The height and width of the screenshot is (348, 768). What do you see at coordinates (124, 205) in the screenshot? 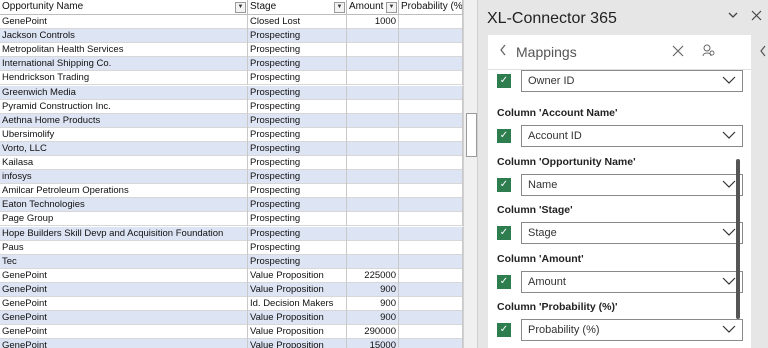
I see `table-cell: Eaton Technologies` at bounding box center [124, 205].